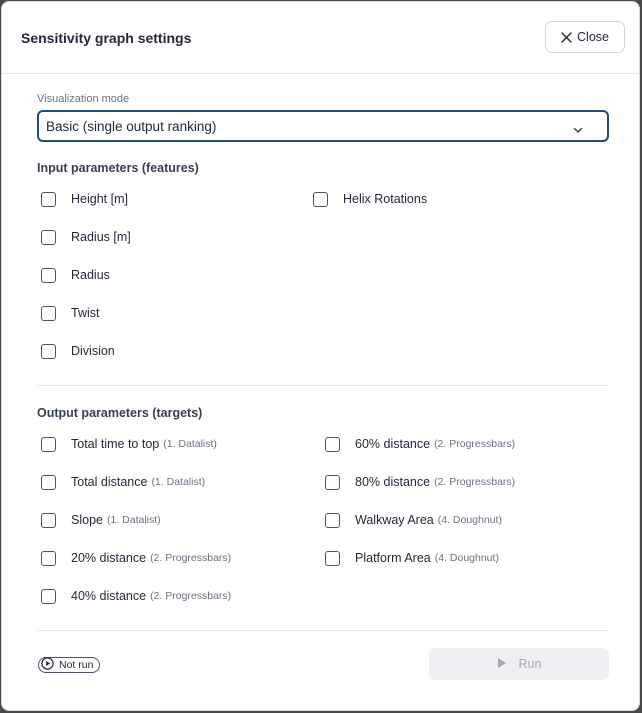  I want to click on output-checkbox-slope: Slope (1. Datalist), so click(101, 520).